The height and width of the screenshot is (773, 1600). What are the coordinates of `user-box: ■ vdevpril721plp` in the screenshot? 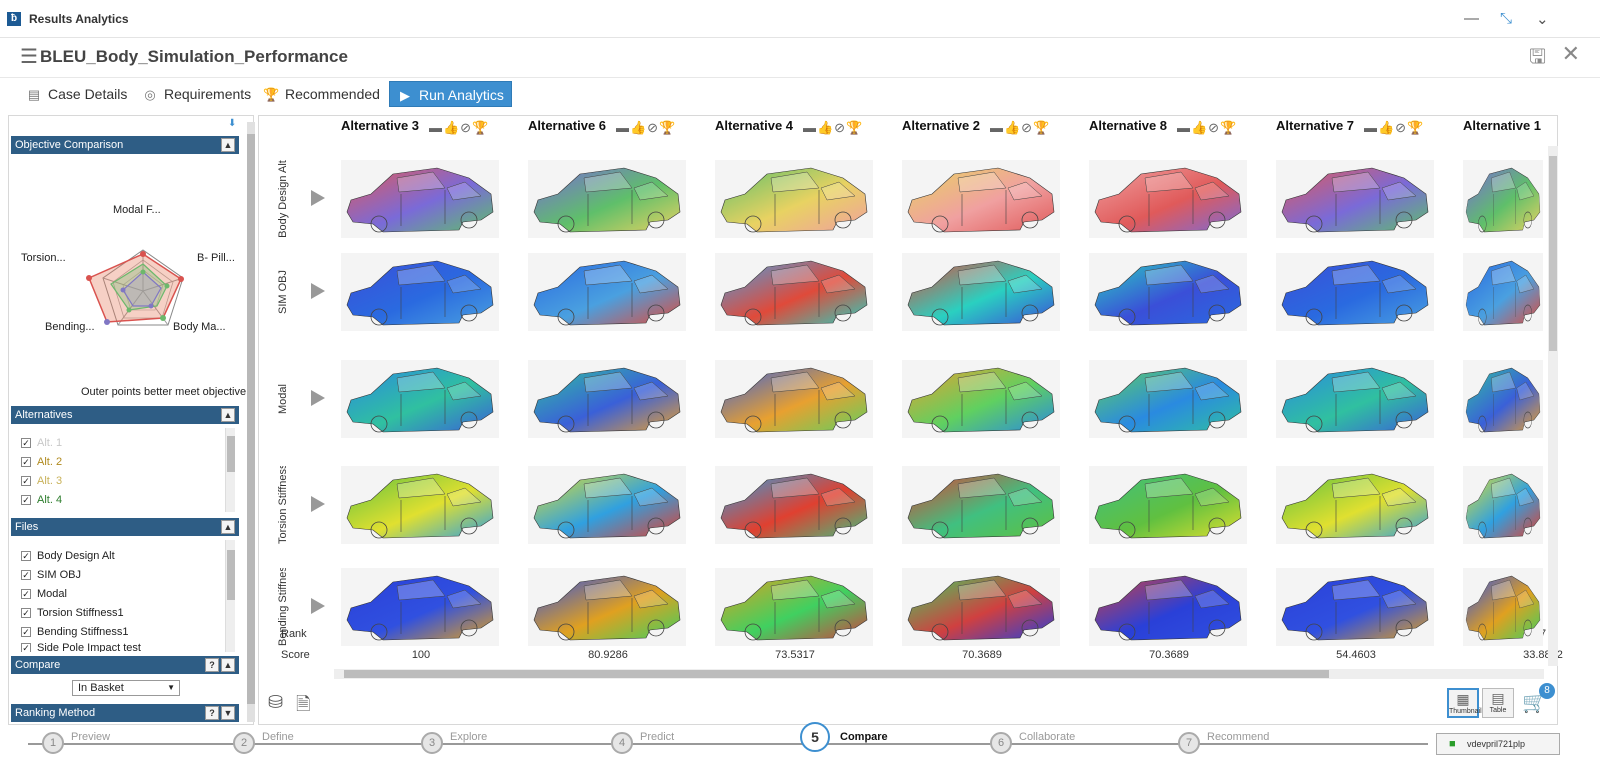 It's located at (1498, 744).